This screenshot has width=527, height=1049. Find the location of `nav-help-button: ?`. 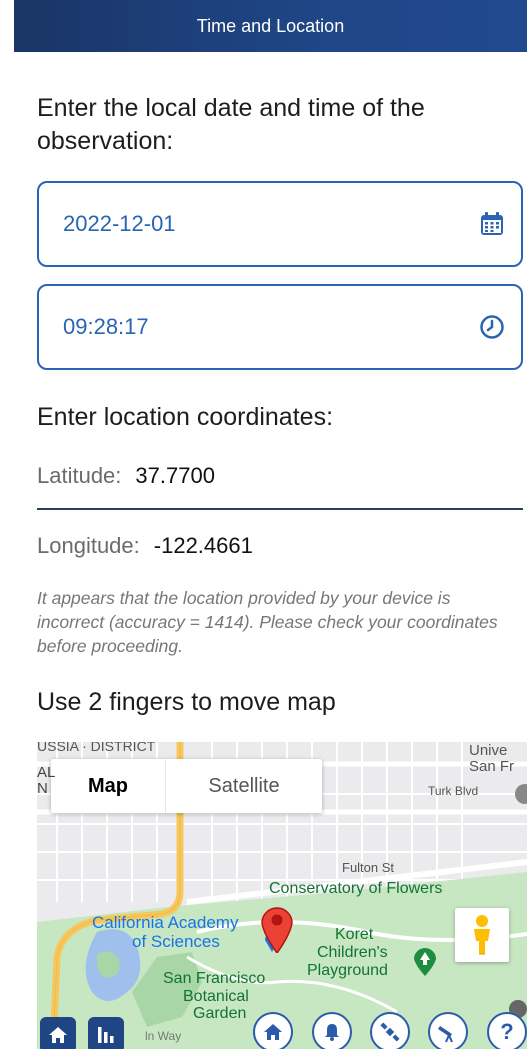

nav-help-button: ? is located at coordinates (507, 1030).